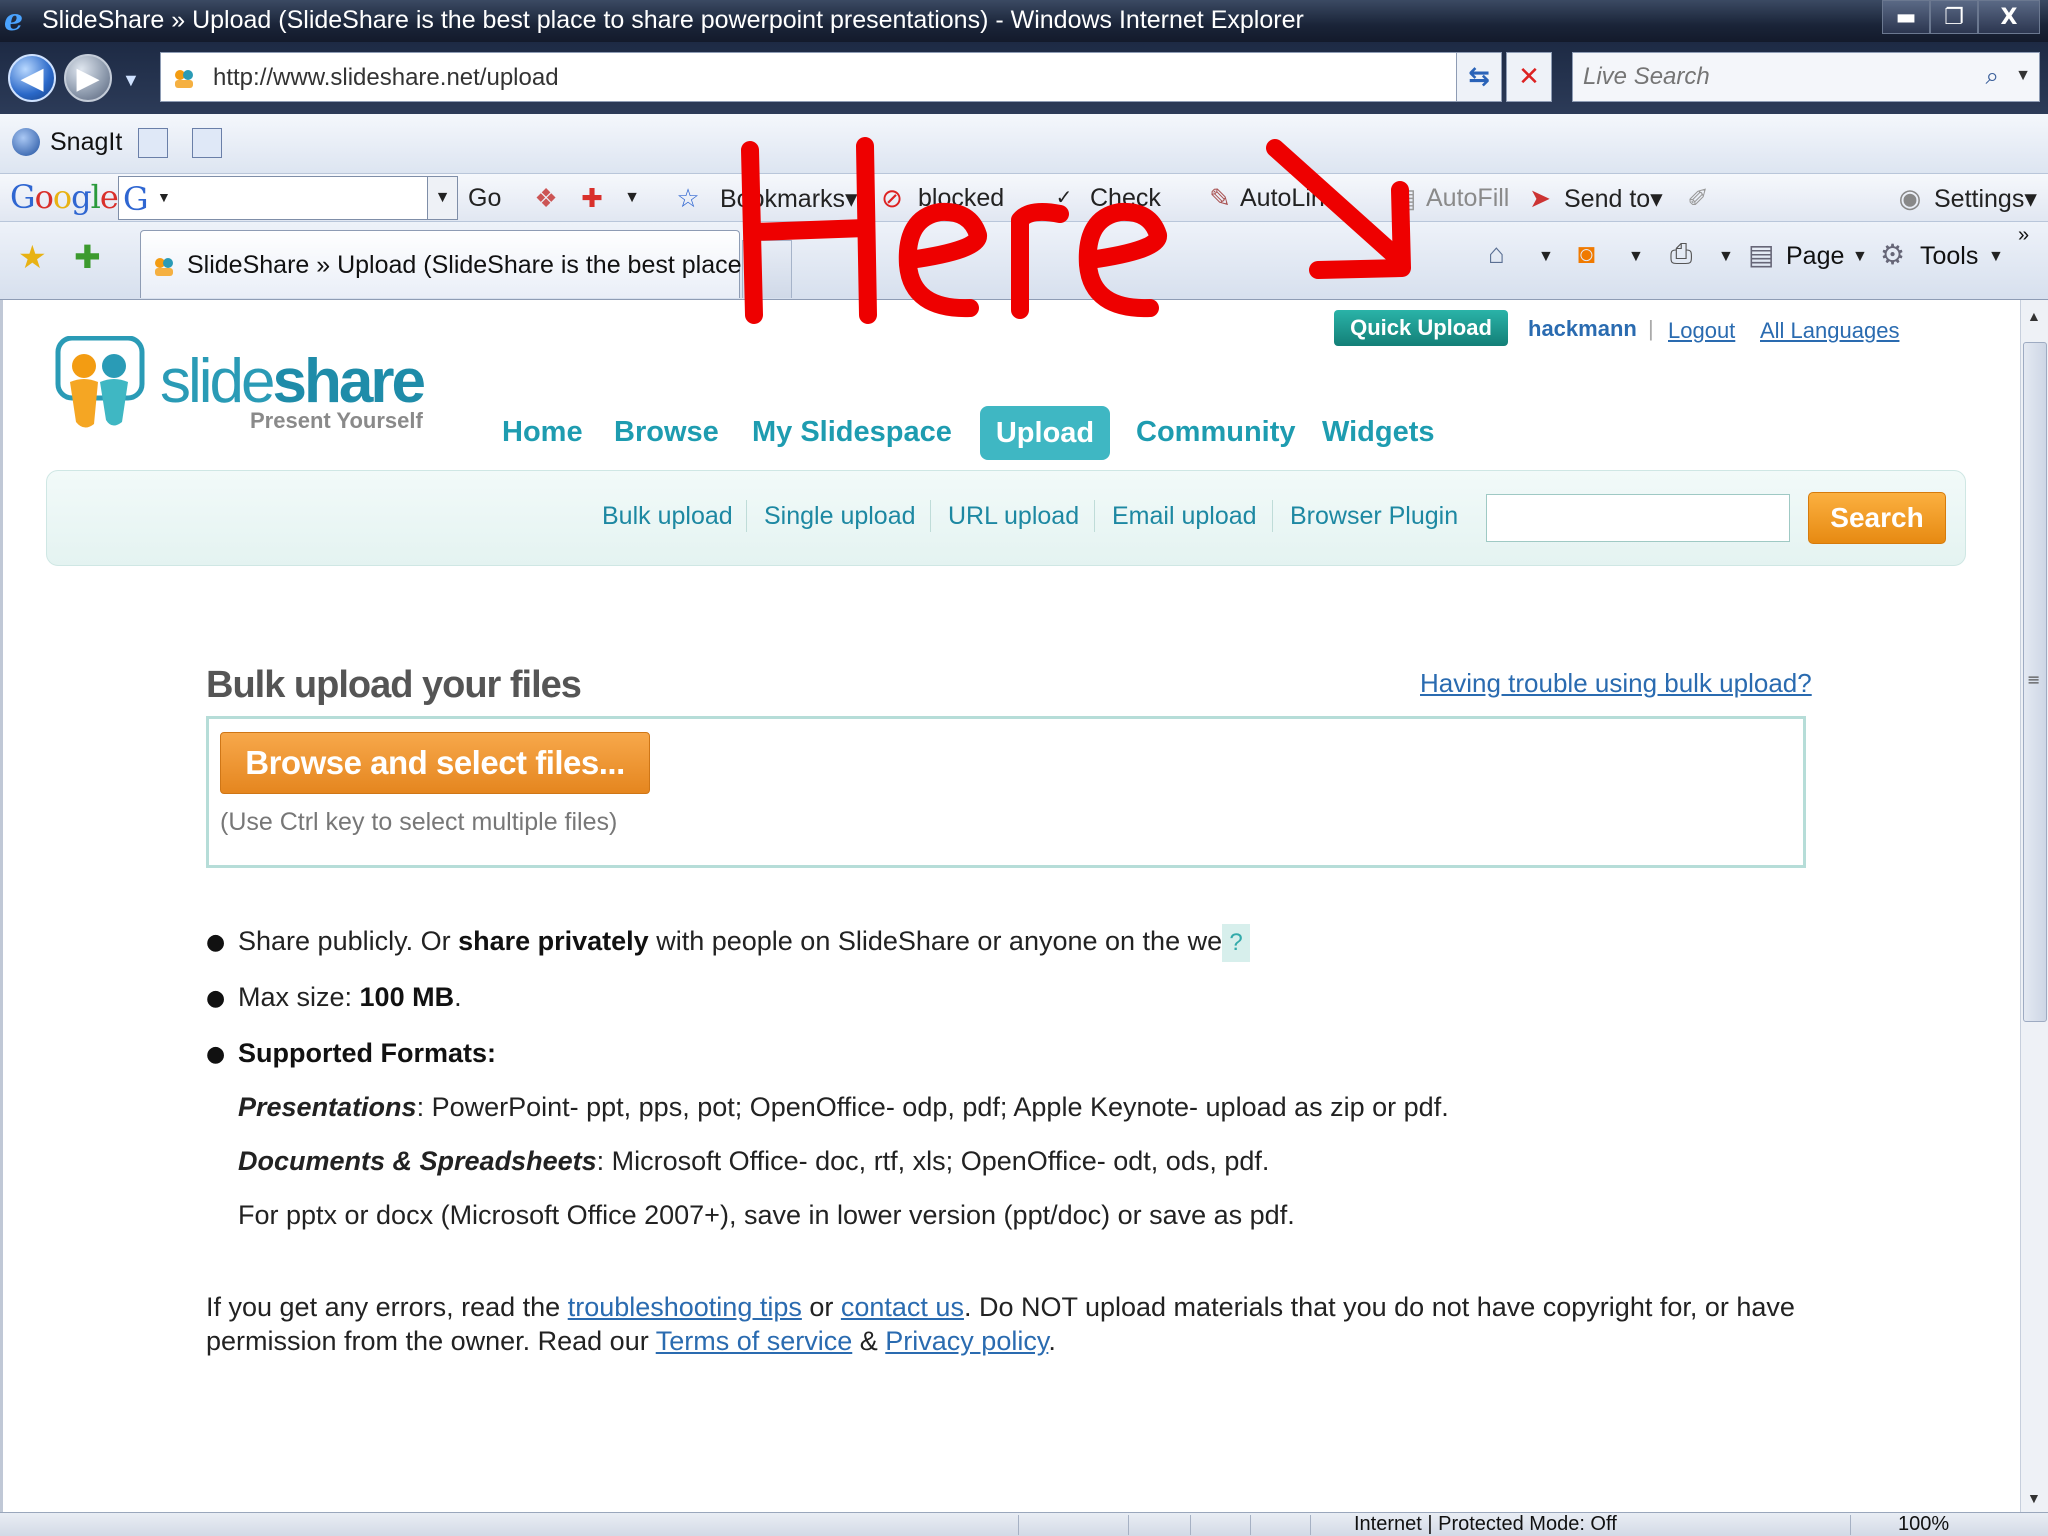 The image size is (2048, 1536). Describe the element at coordinates (419, 822) in the screenshot. I see `multi-select-hint: (Use Ctrl key to select multiple files)` at that location.